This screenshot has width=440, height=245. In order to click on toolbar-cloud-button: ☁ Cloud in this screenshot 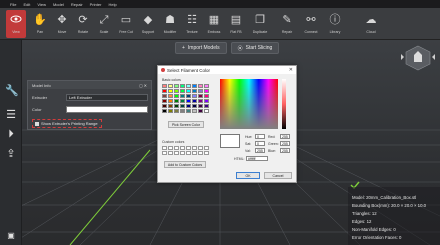, I will do `click(371, 24)`.